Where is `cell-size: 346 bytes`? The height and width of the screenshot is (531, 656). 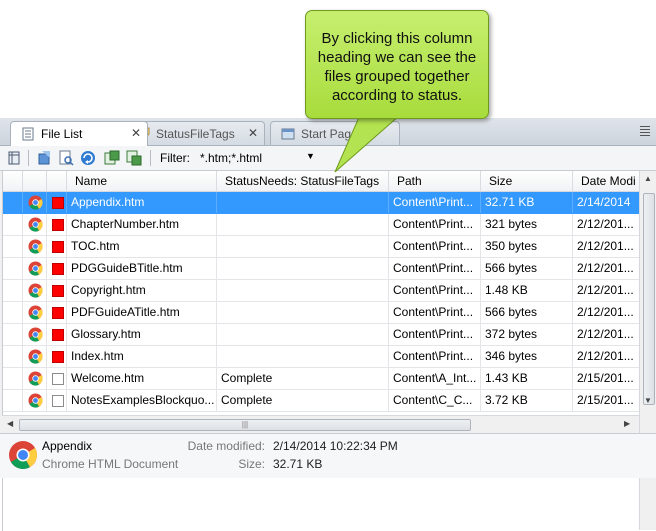 cell-size: 346 bytes is located at coordinates (527, 356).